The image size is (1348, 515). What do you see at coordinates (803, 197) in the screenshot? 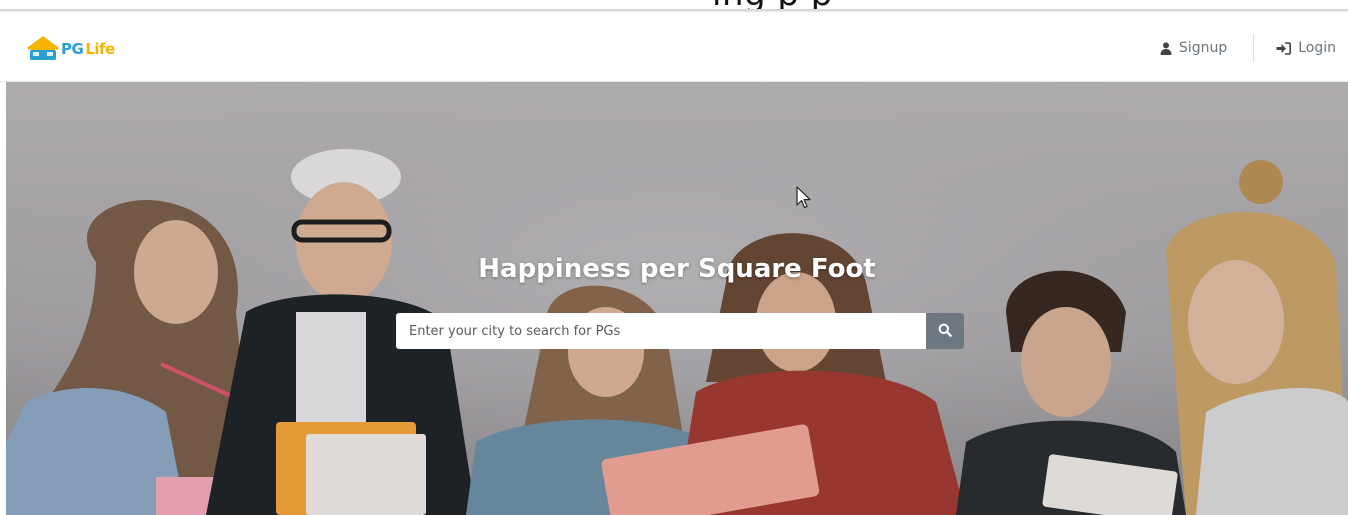
I see `mouse-cursor-icon` at bounding box center [803, 197].